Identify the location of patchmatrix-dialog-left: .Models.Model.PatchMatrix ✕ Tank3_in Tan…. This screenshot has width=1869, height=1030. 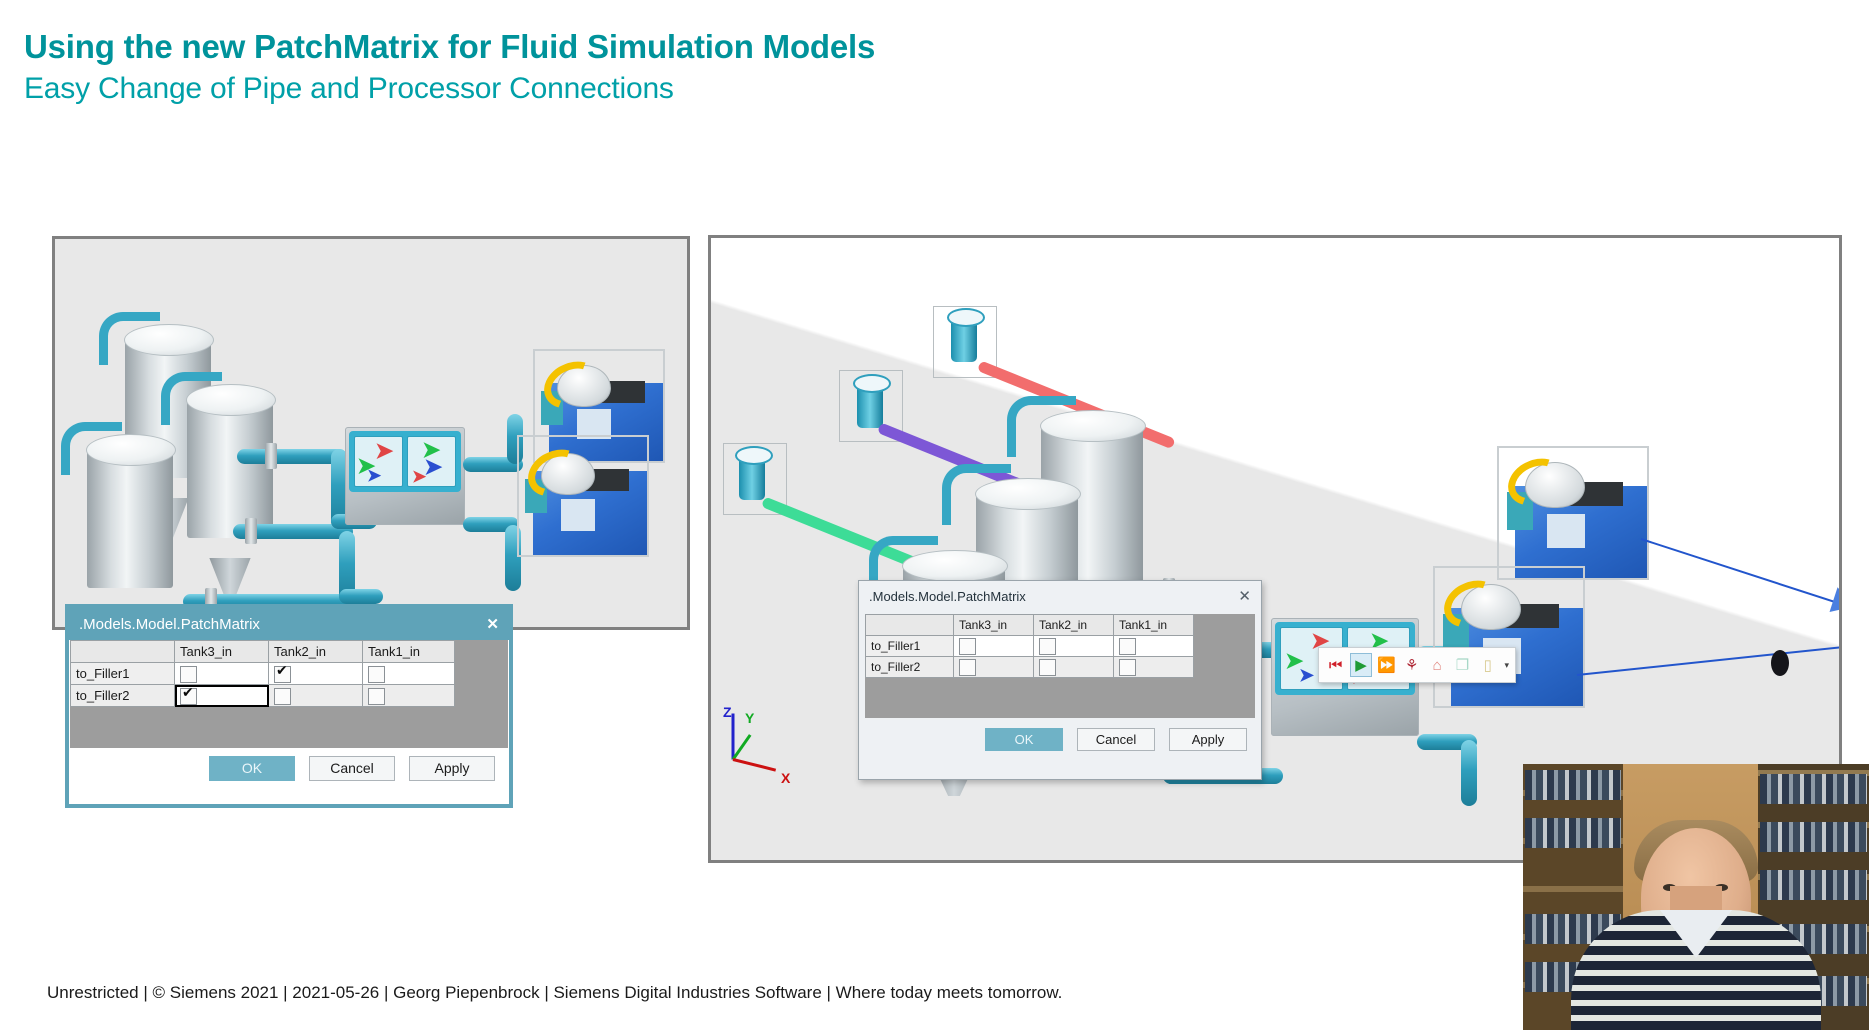
(289, 706).